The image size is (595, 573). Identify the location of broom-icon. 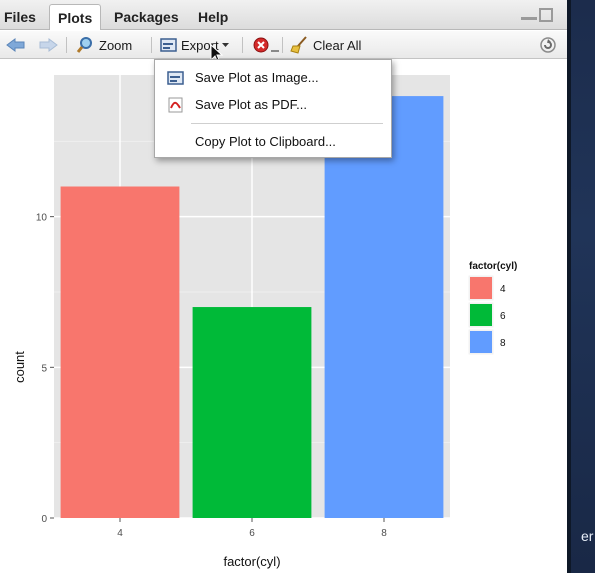
(298, 45).